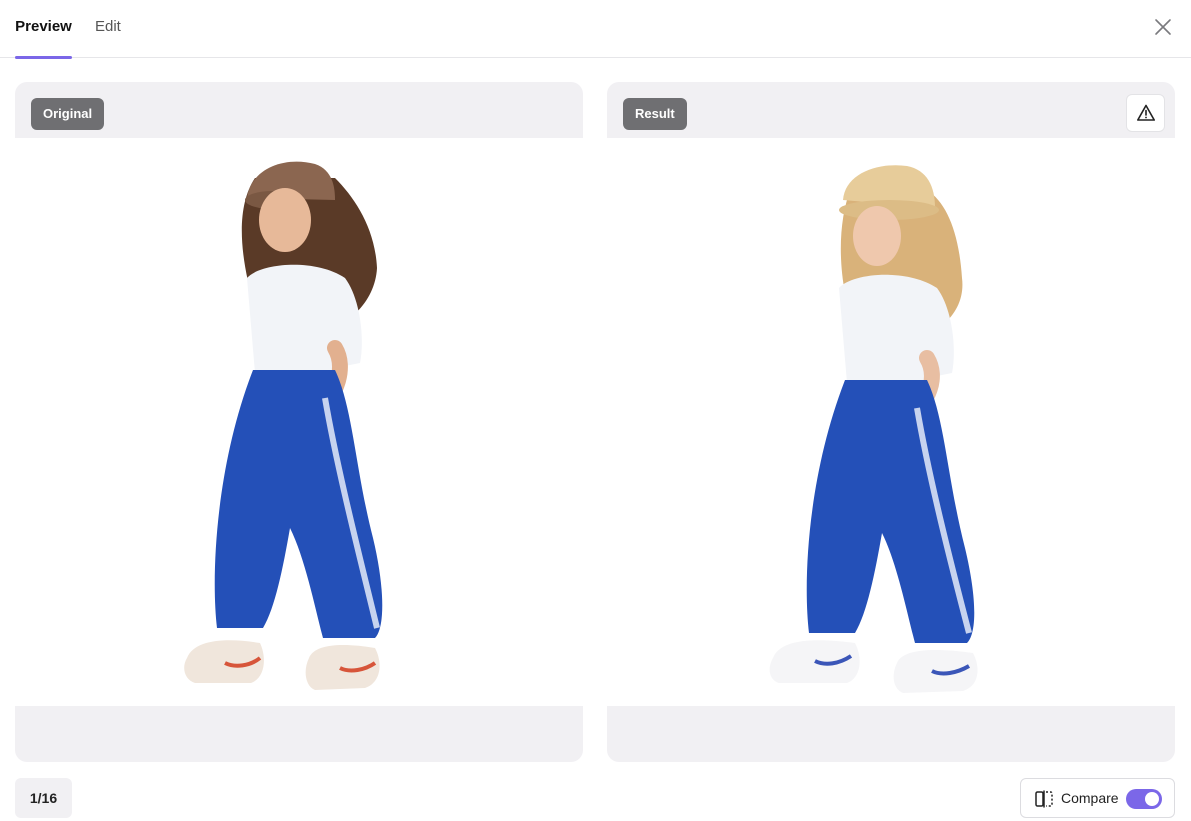 The image size is (1191, 821). Describe the element at coordinates (595, 29) in the screenshot. I see `top-bar: Preview Edit` at that location.